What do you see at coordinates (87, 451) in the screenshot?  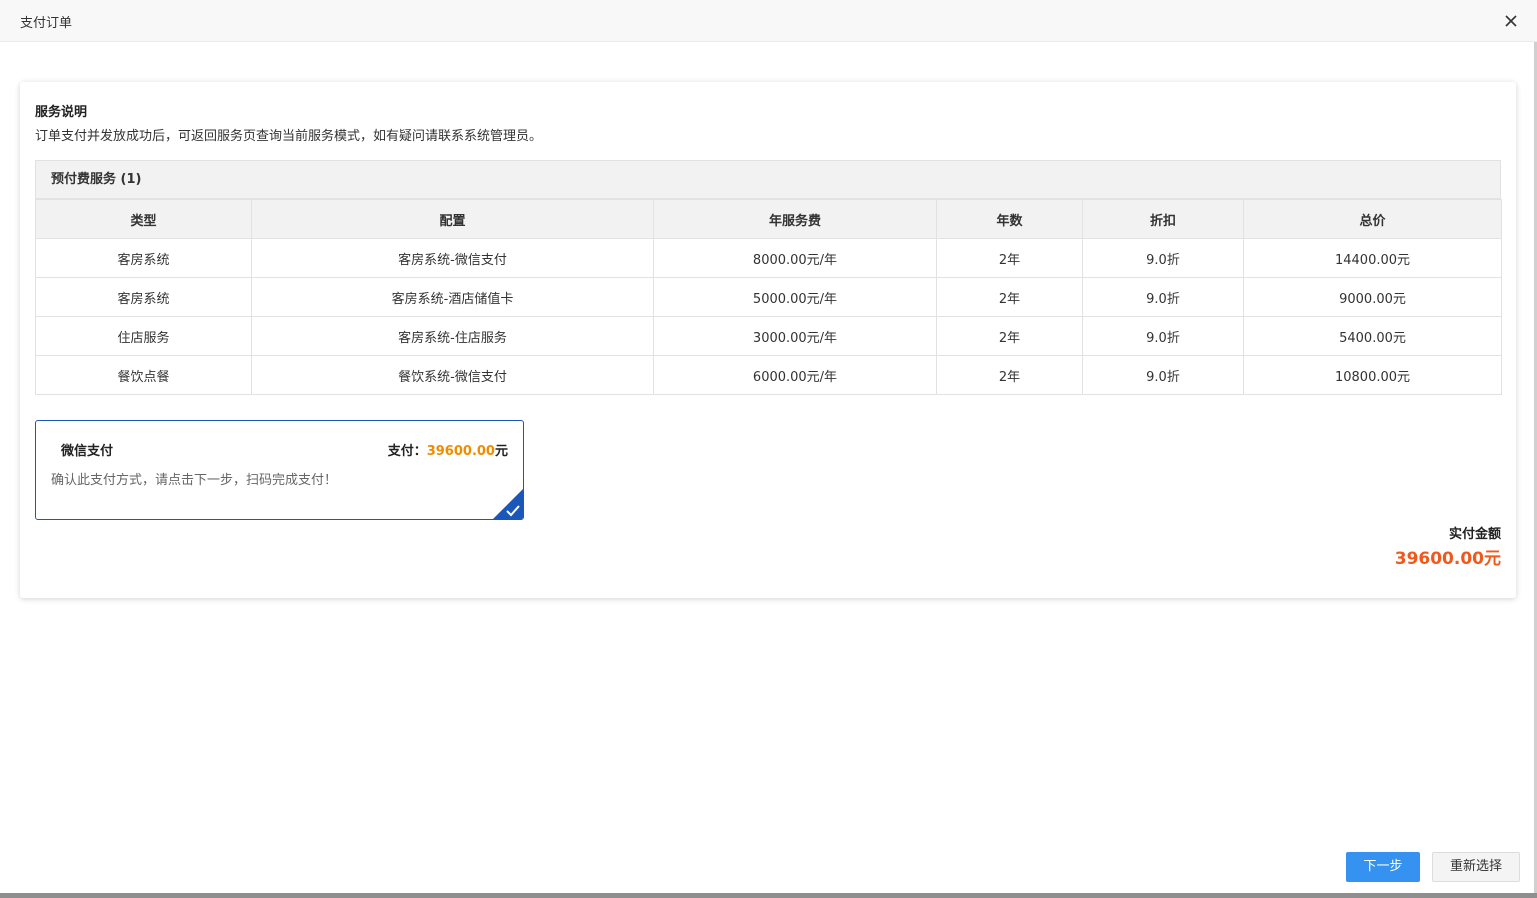 I see `payment-method-name: 微信支付` at bounding box center [87, 451].